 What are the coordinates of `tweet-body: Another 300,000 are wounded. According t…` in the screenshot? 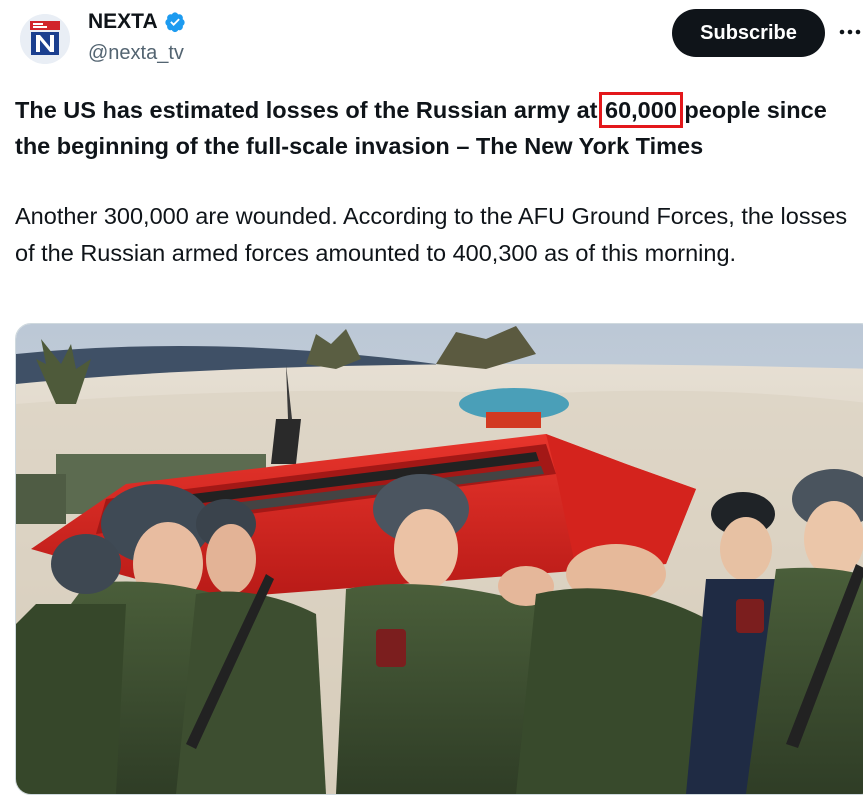 It's located at (431, 234).